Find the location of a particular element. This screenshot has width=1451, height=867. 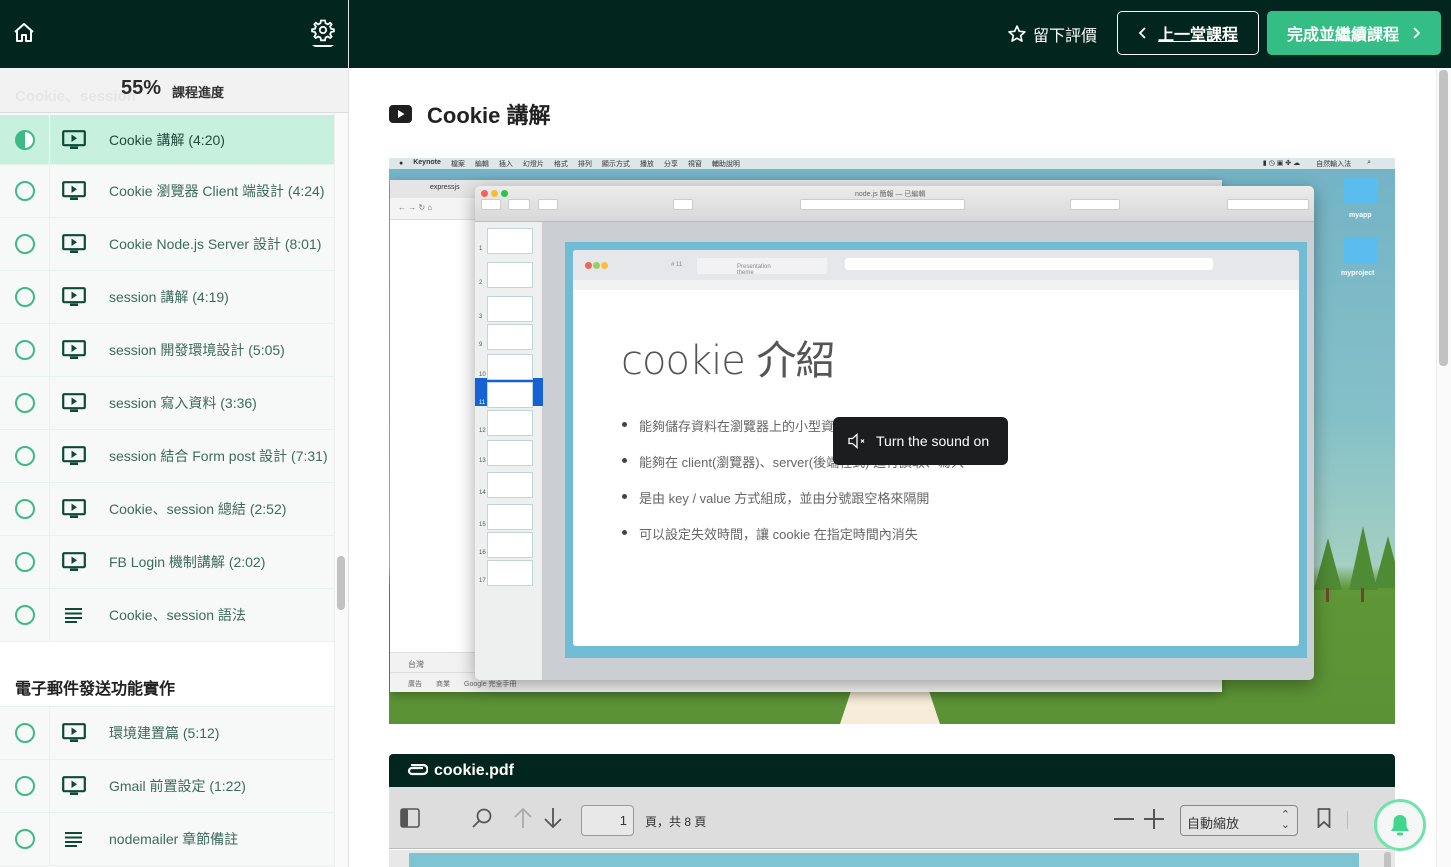

slide-heading: cookie 介紹 is located at coordinates (728, 361).